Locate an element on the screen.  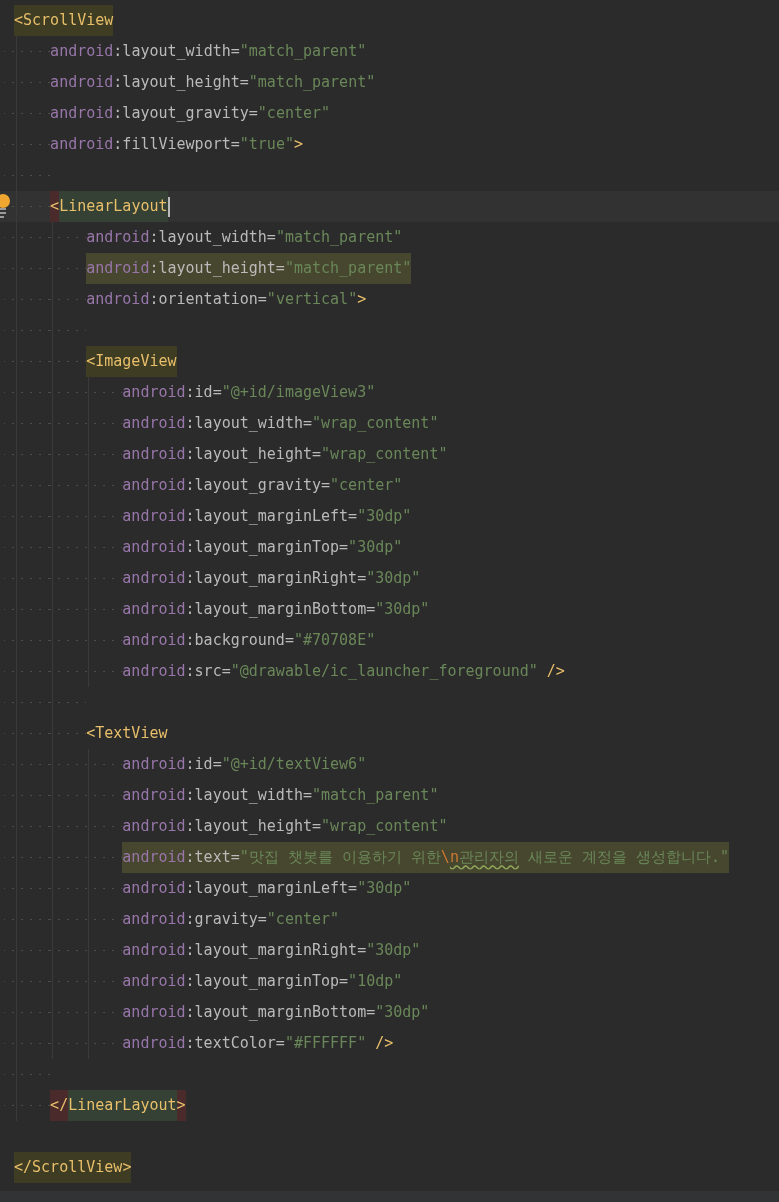
code-line: android:layout_height="match_parent" is located at coordinates (213, 82).